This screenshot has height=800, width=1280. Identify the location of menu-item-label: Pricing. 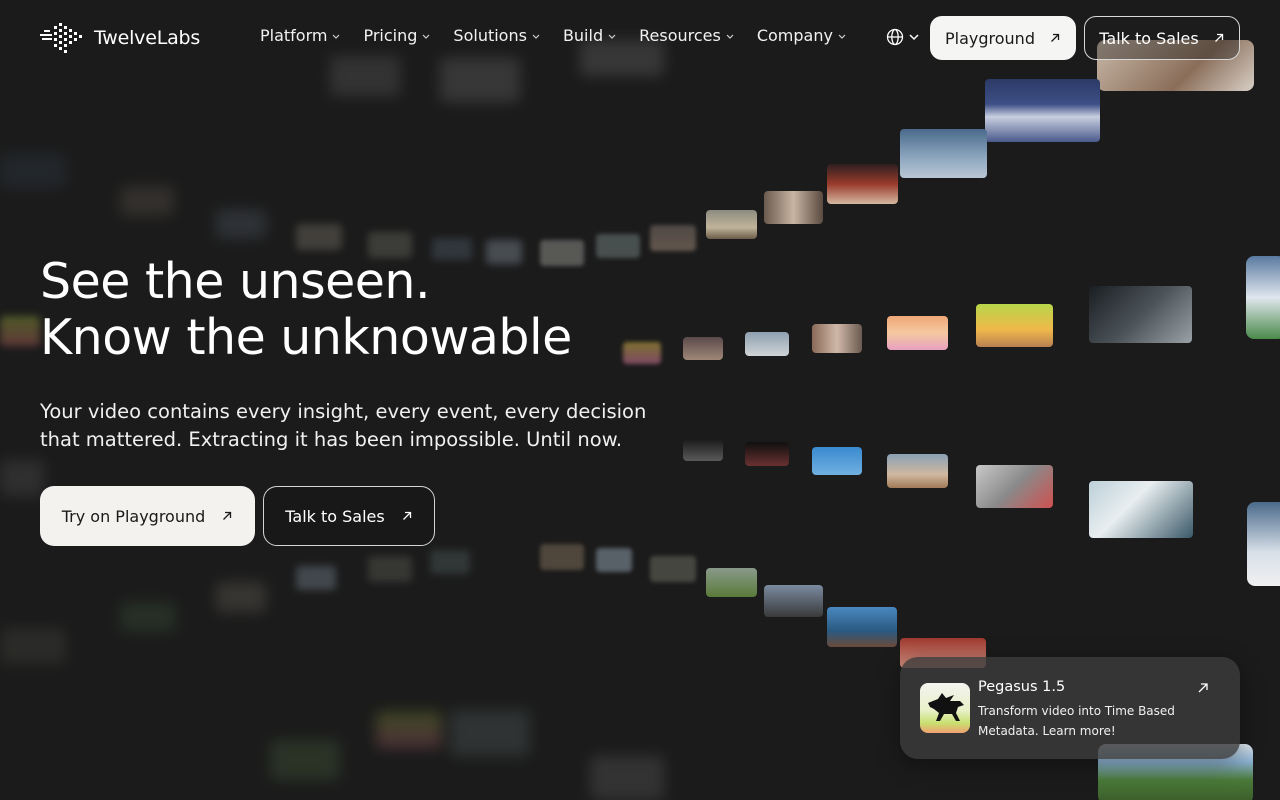
(390, 35).